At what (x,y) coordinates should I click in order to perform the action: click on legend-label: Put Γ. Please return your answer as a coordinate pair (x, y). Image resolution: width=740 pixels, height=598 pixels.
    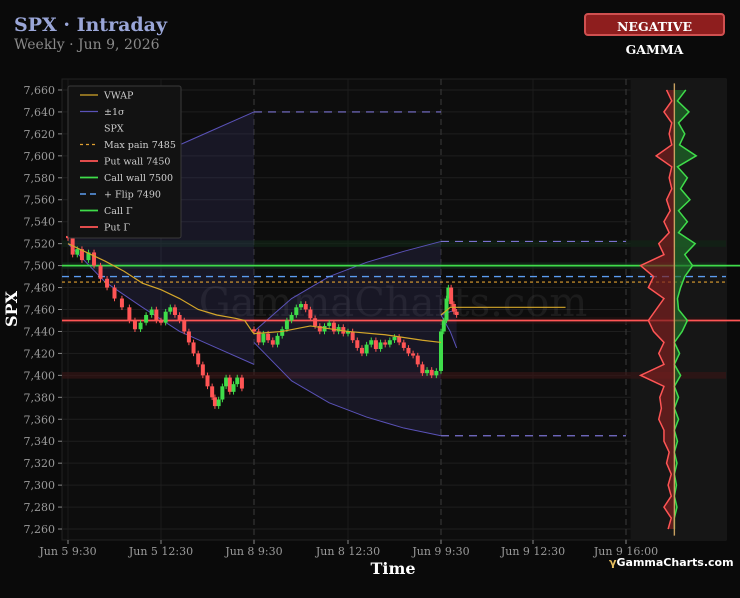
    Looking at the image, I should click on (117, 228).